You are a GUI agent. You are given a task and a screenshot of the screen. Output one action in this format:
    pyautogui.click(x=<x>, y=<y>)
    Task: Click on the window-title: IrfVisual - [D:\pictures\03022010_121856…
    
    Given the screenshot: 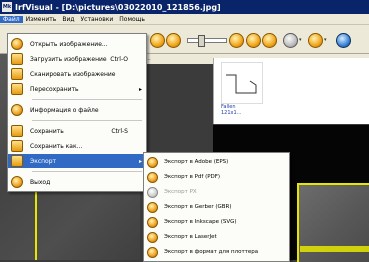 What is the action you would take?
    pyautogui.click(x=118, y=7)
    